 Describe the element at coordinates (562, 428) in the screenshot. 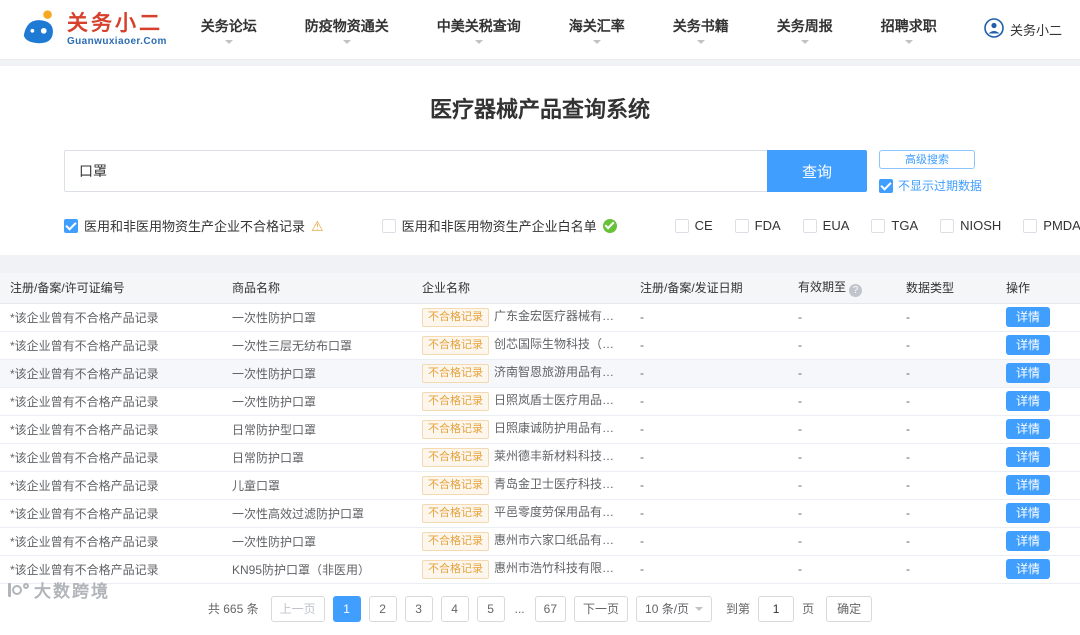

I see `company-name: 日照康诚防护用品有限公司` at that location.